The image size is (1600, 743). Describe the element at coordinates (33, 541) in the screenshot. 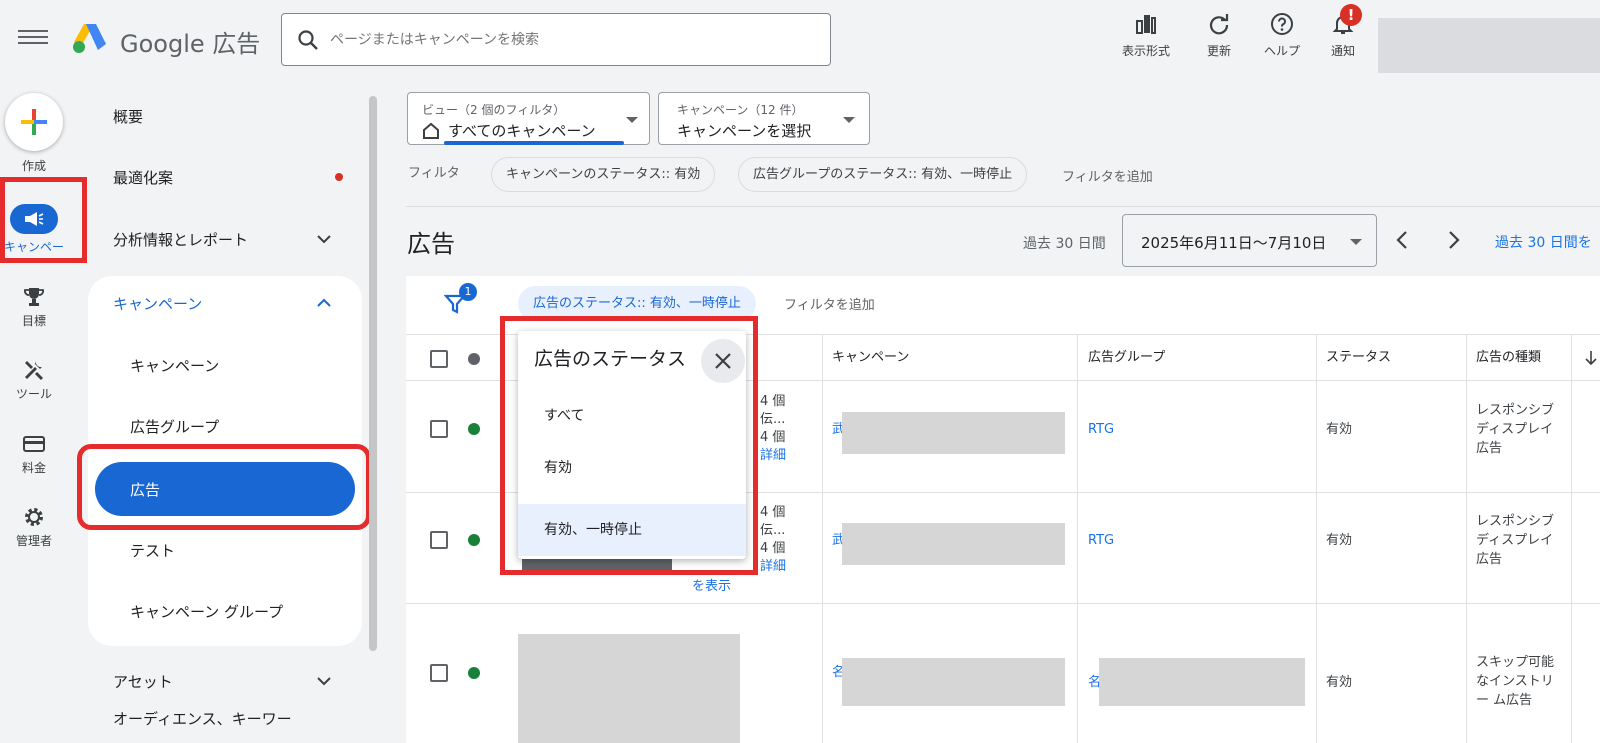

I see `rail-admin-label: 管理者` at that location.